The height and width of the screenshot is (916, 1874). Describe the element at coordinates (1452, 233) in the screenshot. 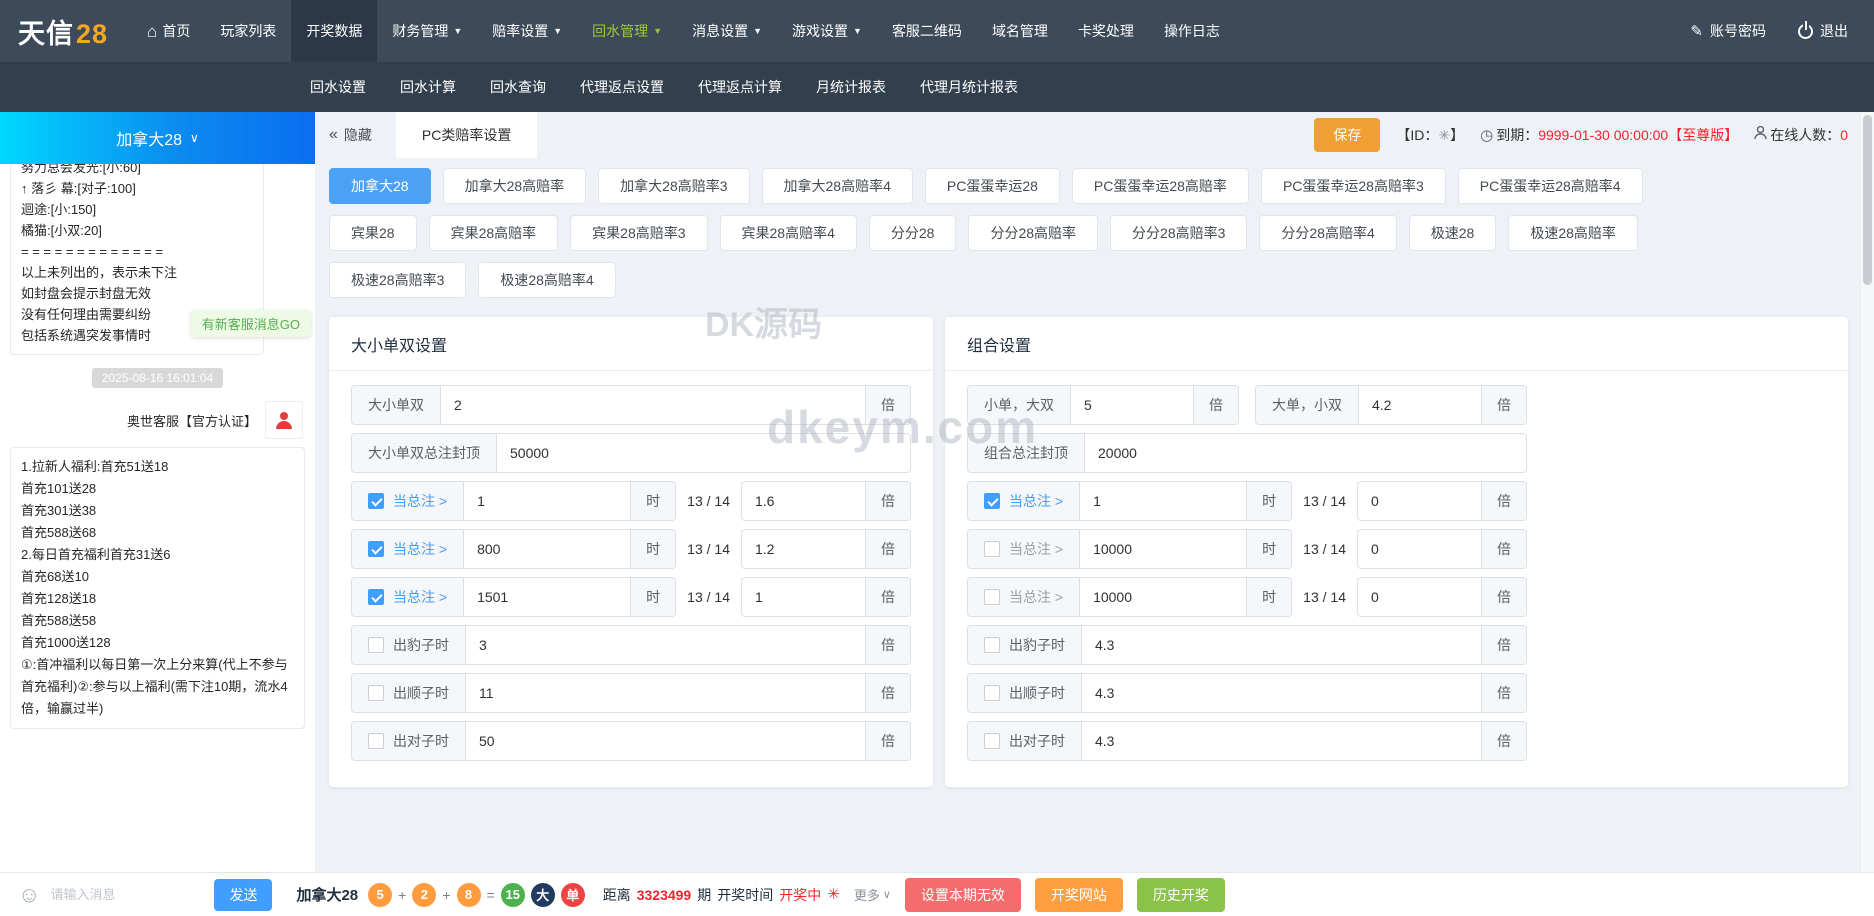

I see `game-tab: 极速28` at that location.